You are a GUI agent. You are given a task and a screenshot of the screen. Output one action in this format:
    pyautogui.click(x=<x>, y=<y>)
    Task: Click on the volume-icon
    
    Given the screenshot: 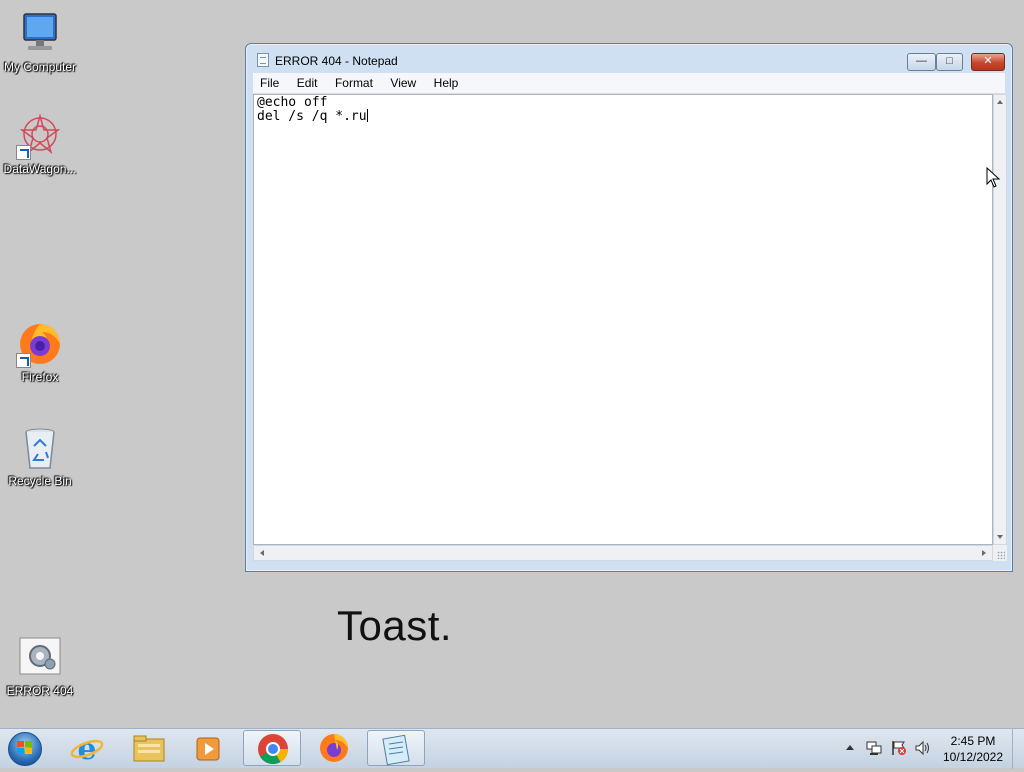 What is the action you would take?
    pyautogui.click(x=922, y=748)
    